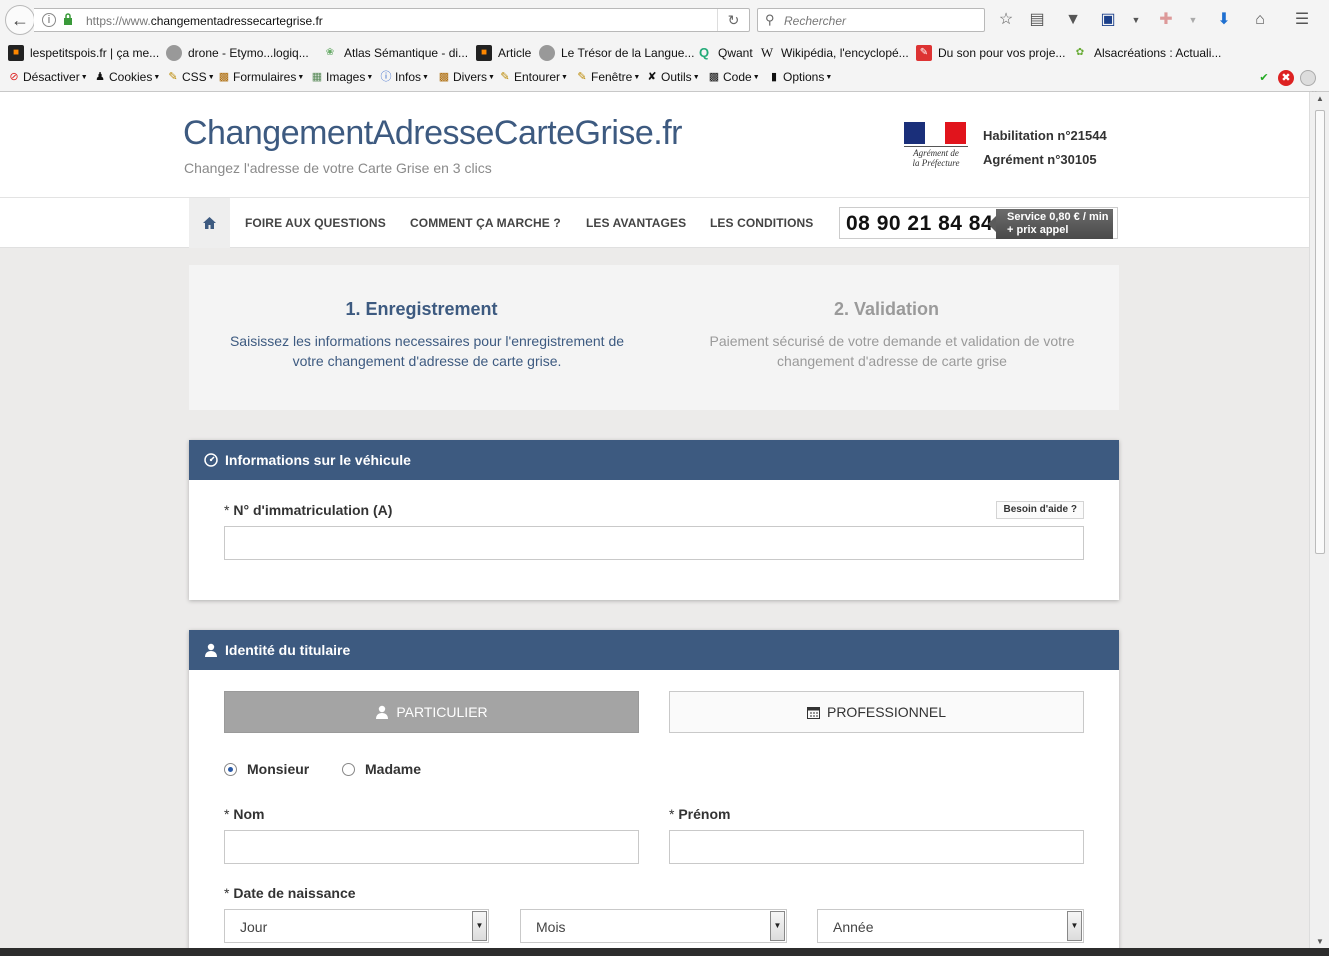 This screenshot has width=1329, height=956. I want to click on dev-menu-item: ▦ Images ▼, so click(342, 77).